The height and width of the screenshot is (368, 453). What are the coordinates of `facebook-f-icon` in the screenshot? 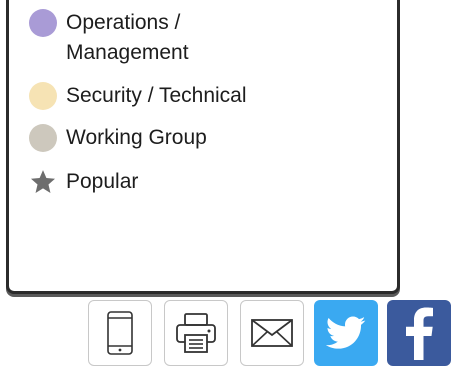 It's located at (419, 333).